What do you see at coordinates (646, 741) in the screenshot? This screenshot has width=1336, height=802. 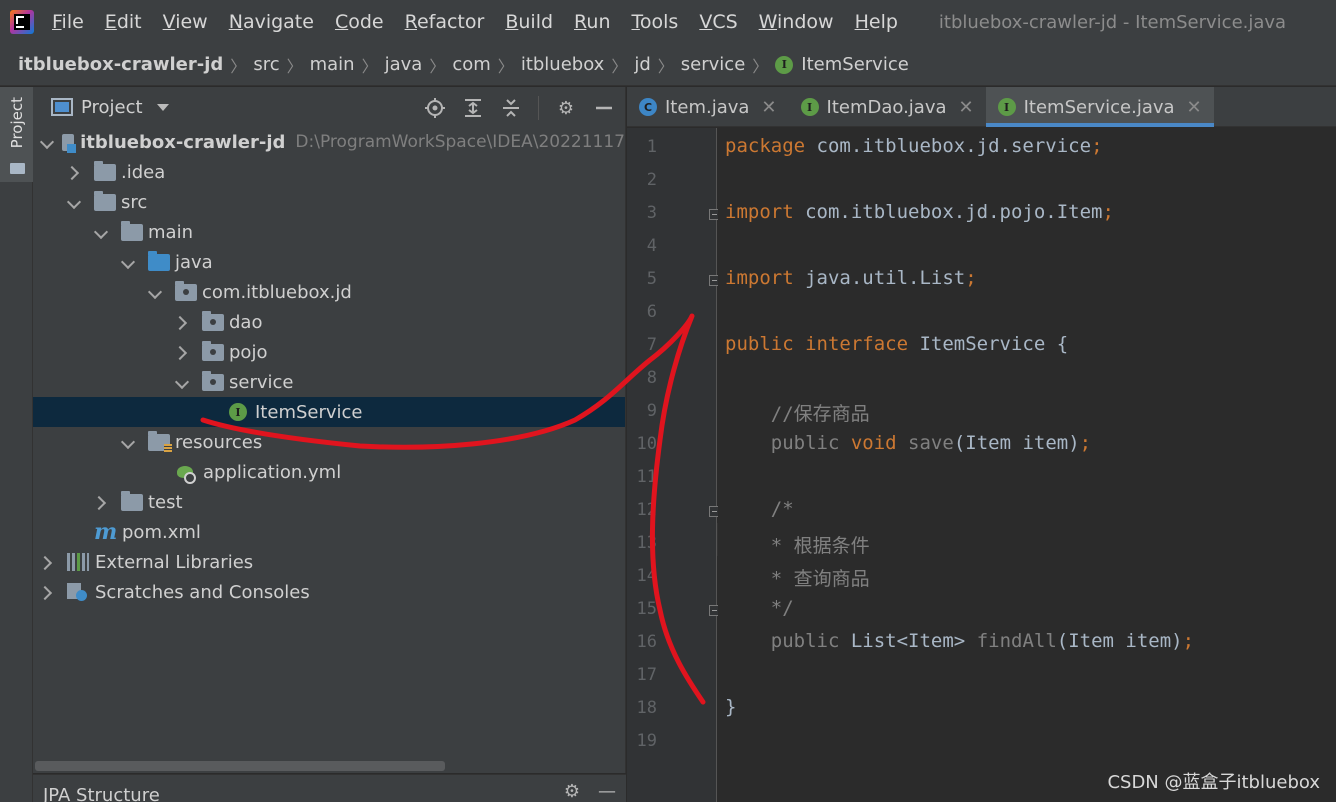 I see `line-number: 19` at bounding box center [646, 741].